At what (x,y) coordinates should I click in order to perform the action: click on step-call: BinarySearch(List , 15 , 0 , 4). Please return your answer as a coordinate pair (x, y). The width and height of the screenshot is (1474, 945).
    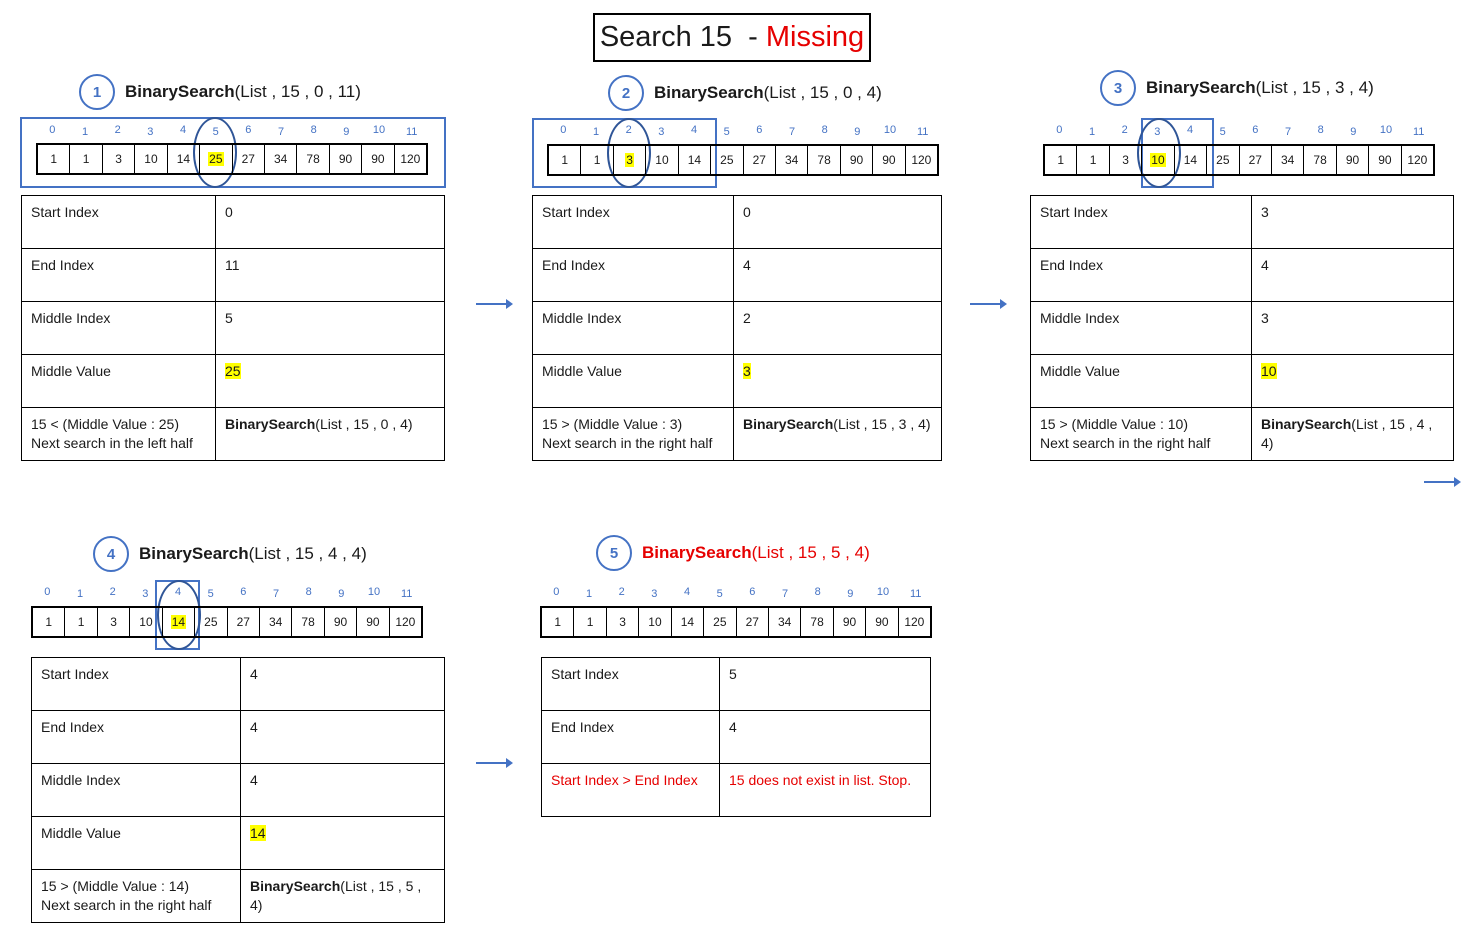
    Looking at the image, I should click on (768, 92).